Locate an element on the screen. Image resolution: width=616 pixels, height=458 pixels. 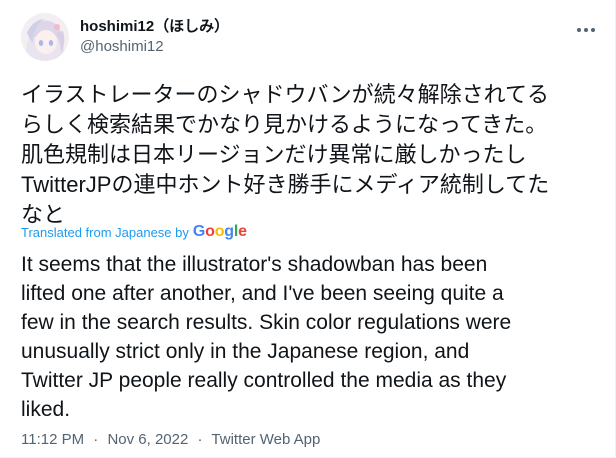
tweet-time: 11:12 PM is located at coordinates (52, 439).